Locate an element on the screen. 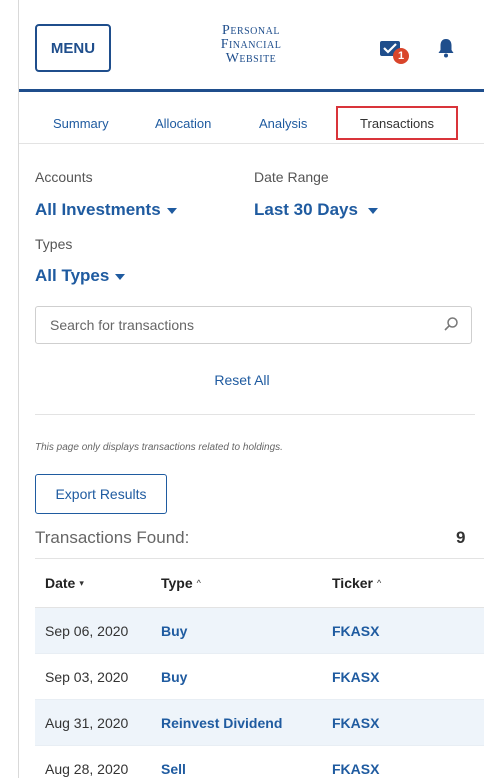 The width and height of the screenshot is (484, 778). accounts-label: Accounts is located at coordinates (64, 177).